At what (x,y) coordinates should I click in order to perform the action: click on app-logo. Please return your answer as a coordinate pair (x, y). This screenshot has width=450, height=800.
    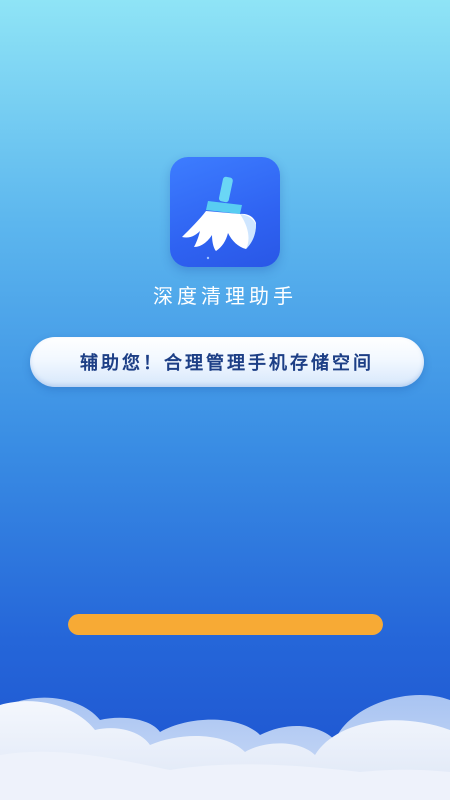
    Looking at the image, I should click on (225, 212).